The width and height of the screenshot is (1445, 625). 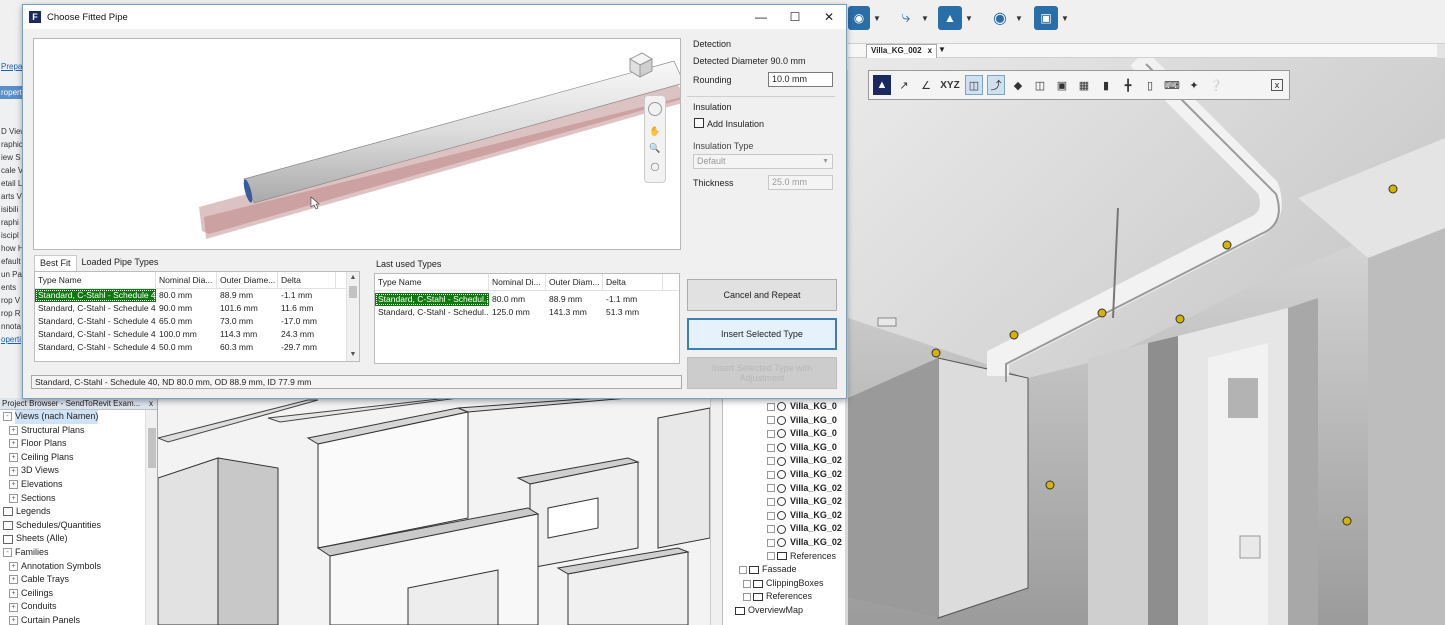 What do you see at coordinates (974, 85) in the screenshot?
I see `fit-pipe-icon: ◫` at bounding box center [974, 85].